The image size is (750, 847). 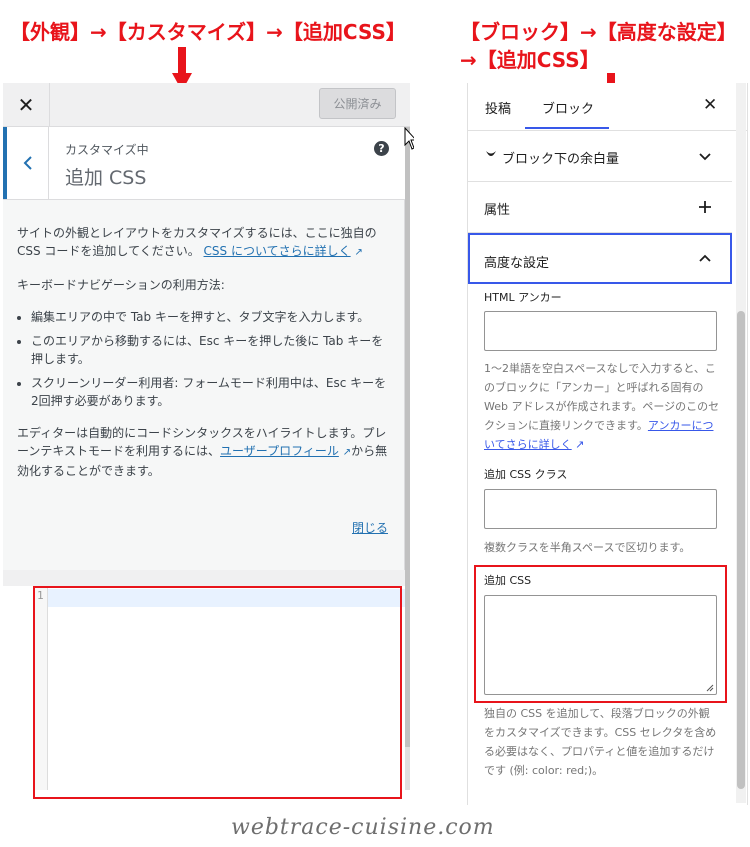 I want to click on additional-css-label: 追加 CSS, so click(x=508, y=580).